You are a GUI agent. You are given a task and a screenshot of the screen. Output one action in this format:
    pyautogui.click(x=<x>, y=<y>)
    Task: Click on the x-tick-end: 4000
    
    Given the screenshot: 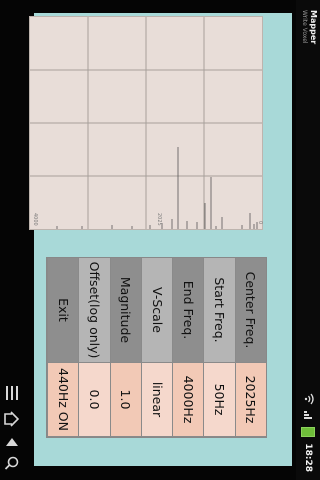 What is the action you would take?
    pyautogui.click(x=35, y=219)
    